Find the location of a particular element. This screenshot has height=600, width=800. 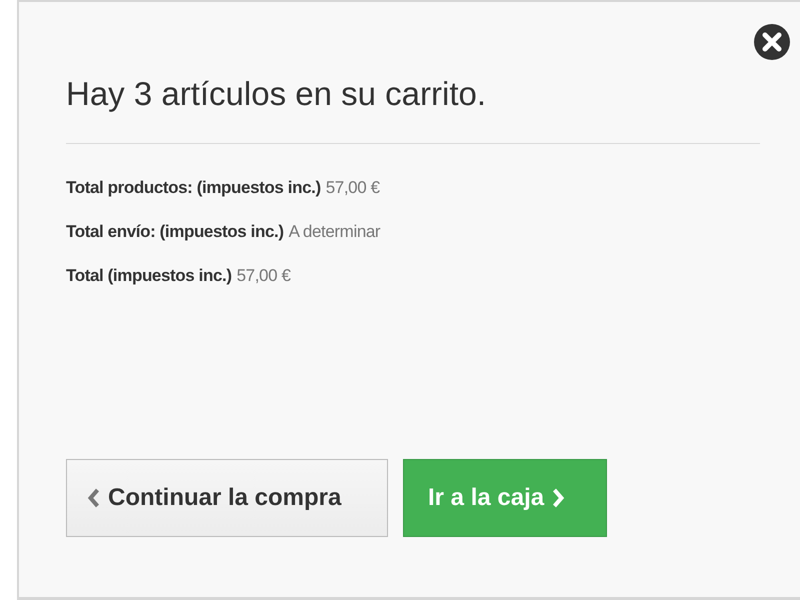

chevron-left-icon is located at coordinates (93, 498).